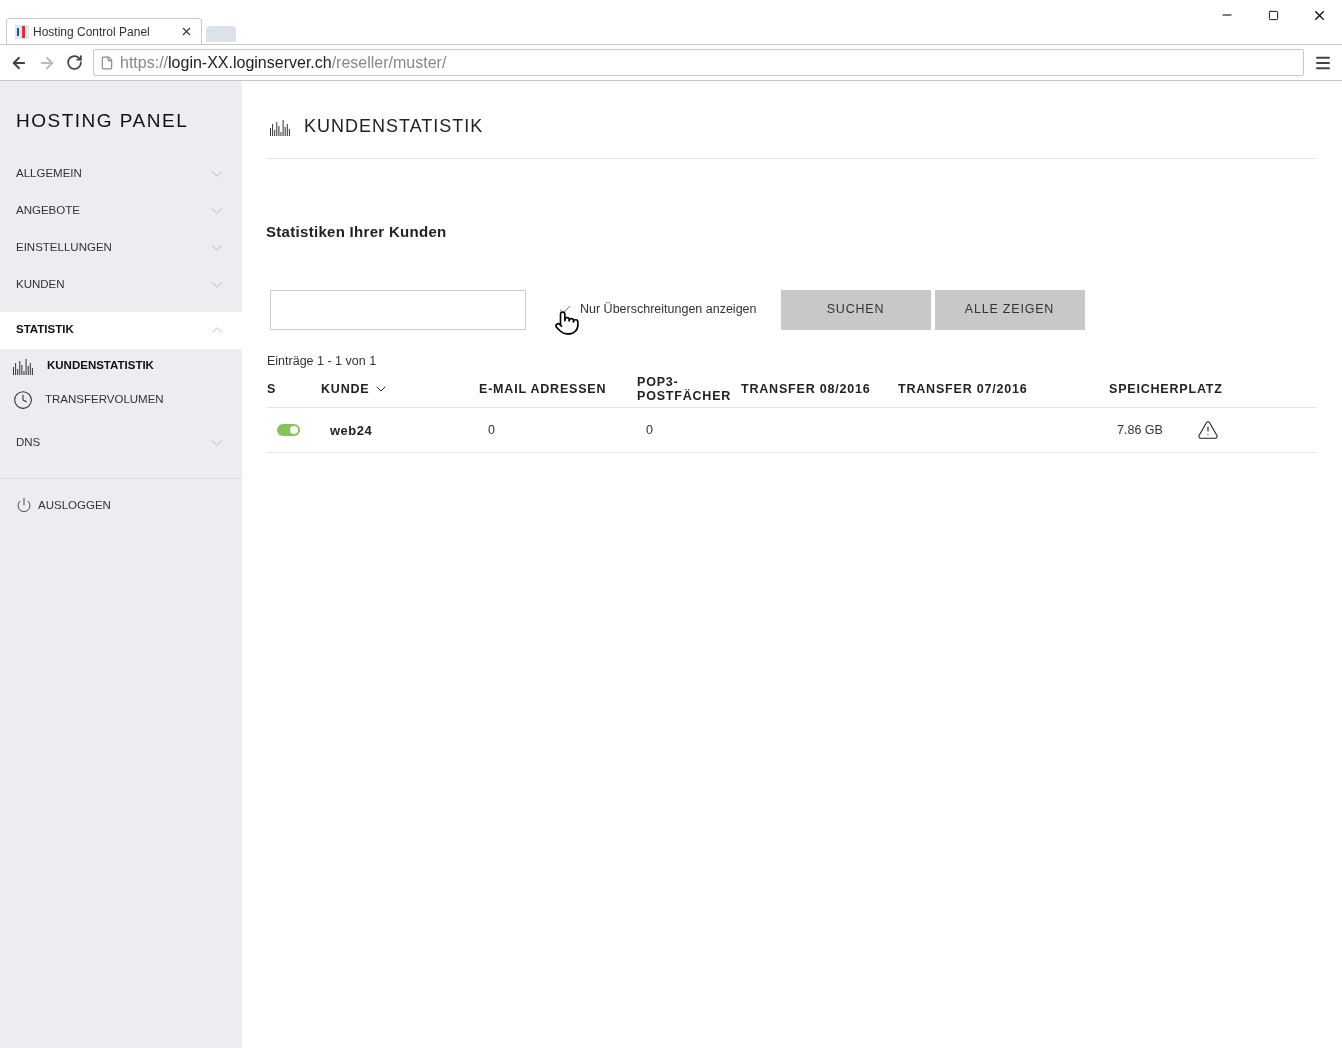 Image resolution: width=1342 pixels, height=1048 pixels. What do you see at coordinates (806, 388) in the screenshot?
I see `column-header: TRANSFER 08/2016` at bounding box center [806, 388].